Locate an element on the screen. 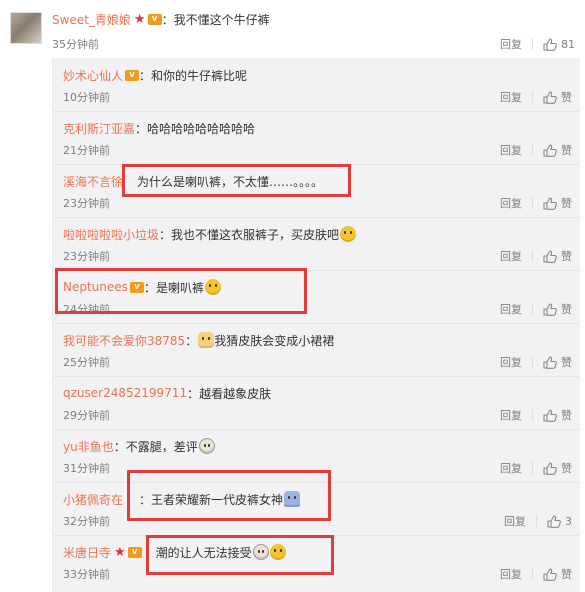  timestamp: 21分钟前 is located at coordinates (86, 150).